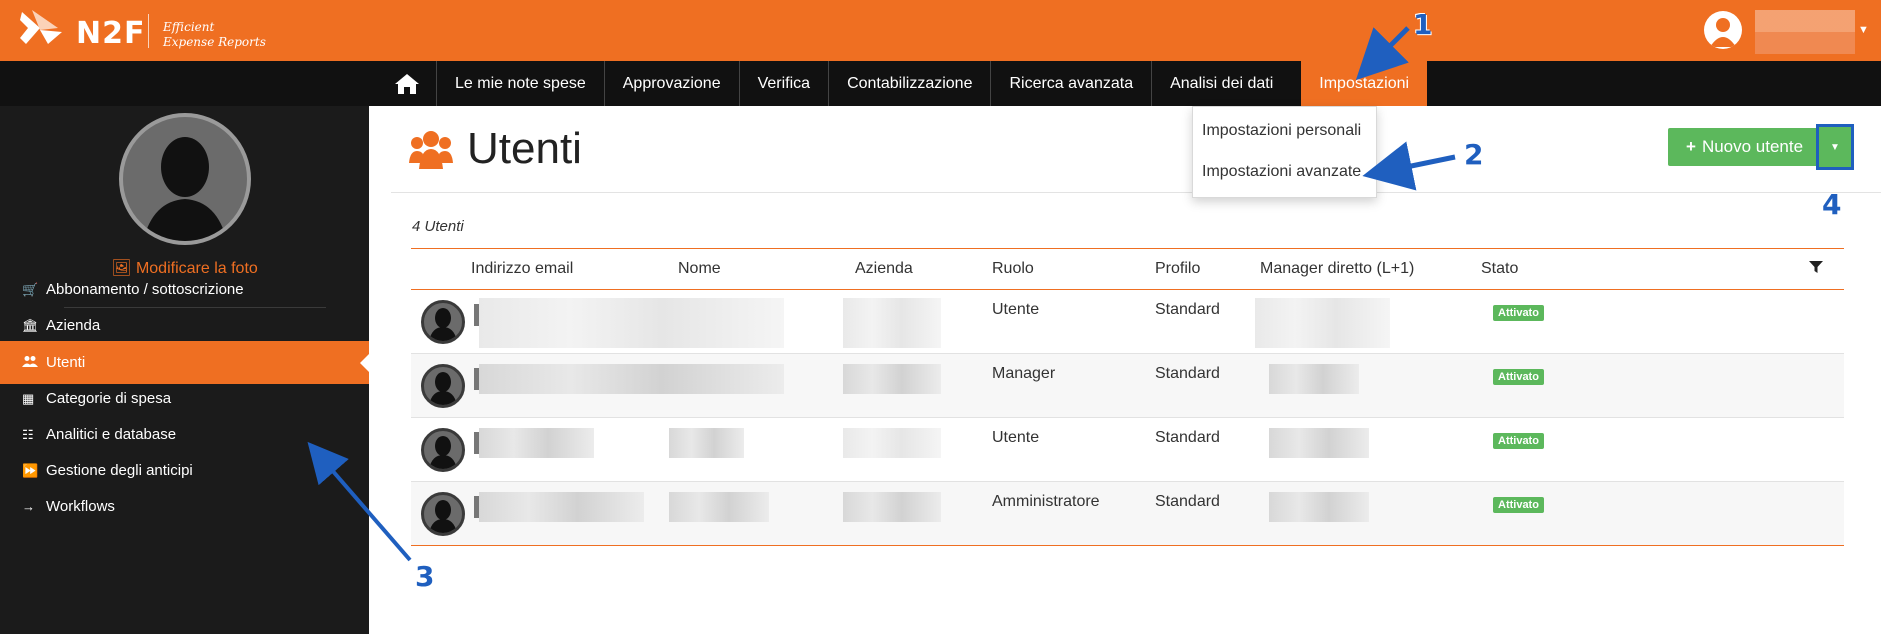  What do you see at coordinates (1423, 24) in the screenshot?
I see `annotation-number-1: 1` at bounding box center [1423, 24].